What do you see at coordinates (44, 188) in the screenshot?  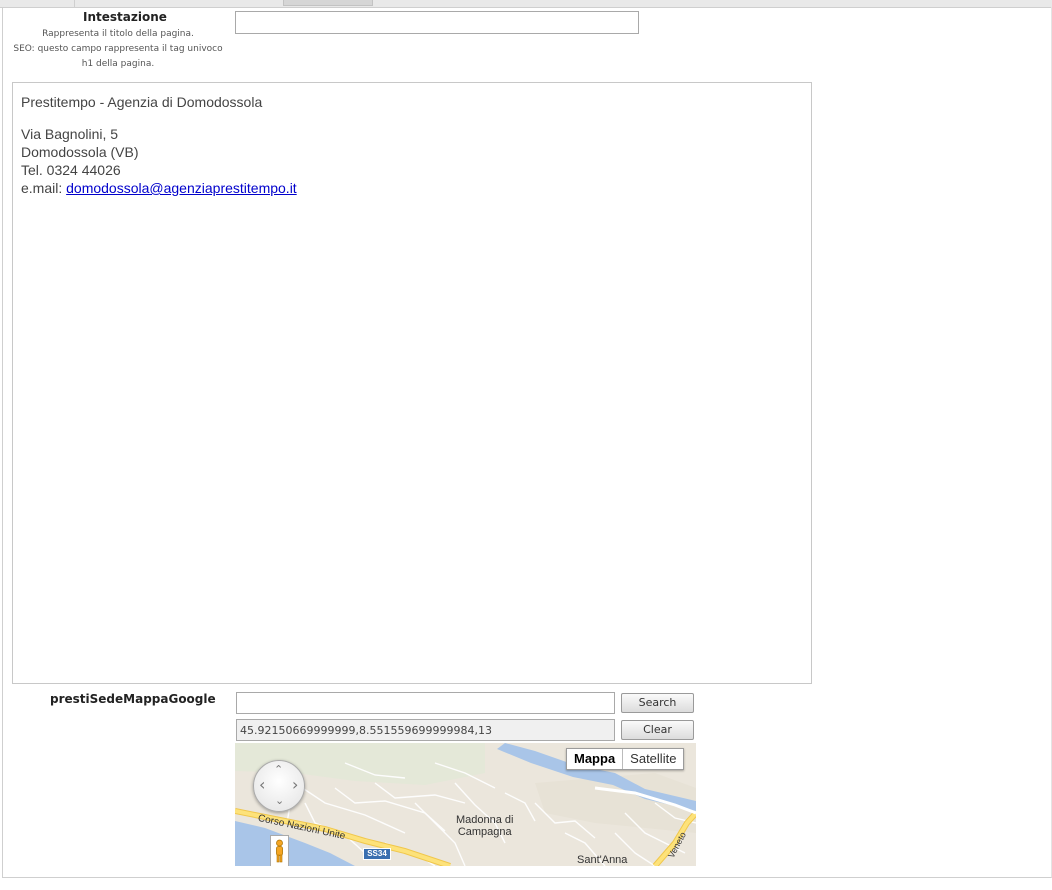 I see `editor-email-prefix: e.mail:` at bounding box center [44, 188].